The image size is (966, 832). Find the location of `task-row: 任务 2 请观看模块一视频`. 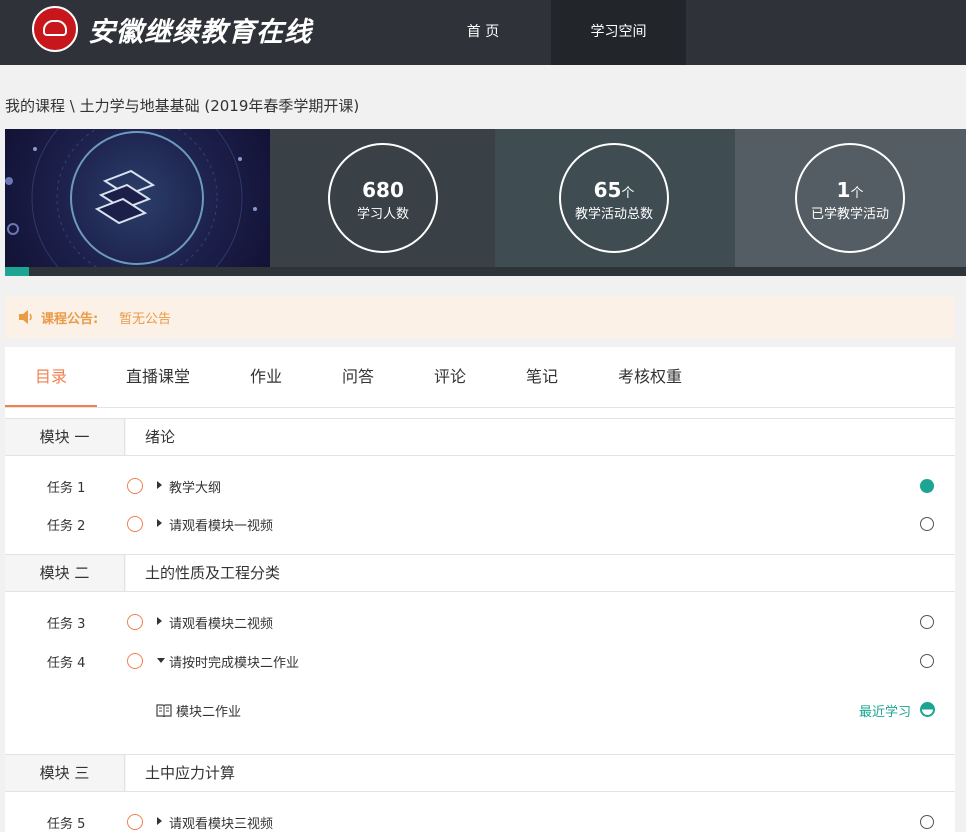

task-row: 任务 2 请观看模块一视频 is located at coordinates (480, 524).